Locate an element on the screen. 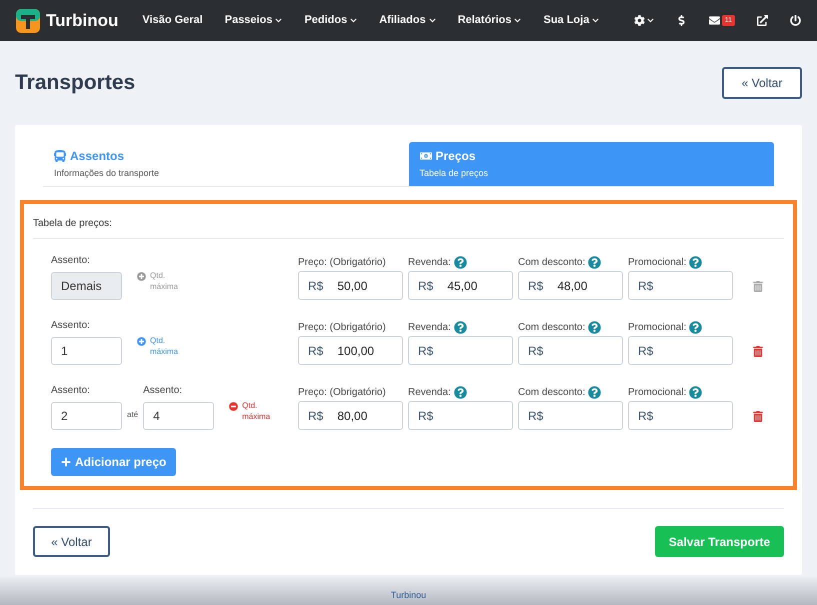 Image resolution: width=817 pixels, height=605 pixels. nav-menu-item: Afiliados is located at coordinates (407, 20).